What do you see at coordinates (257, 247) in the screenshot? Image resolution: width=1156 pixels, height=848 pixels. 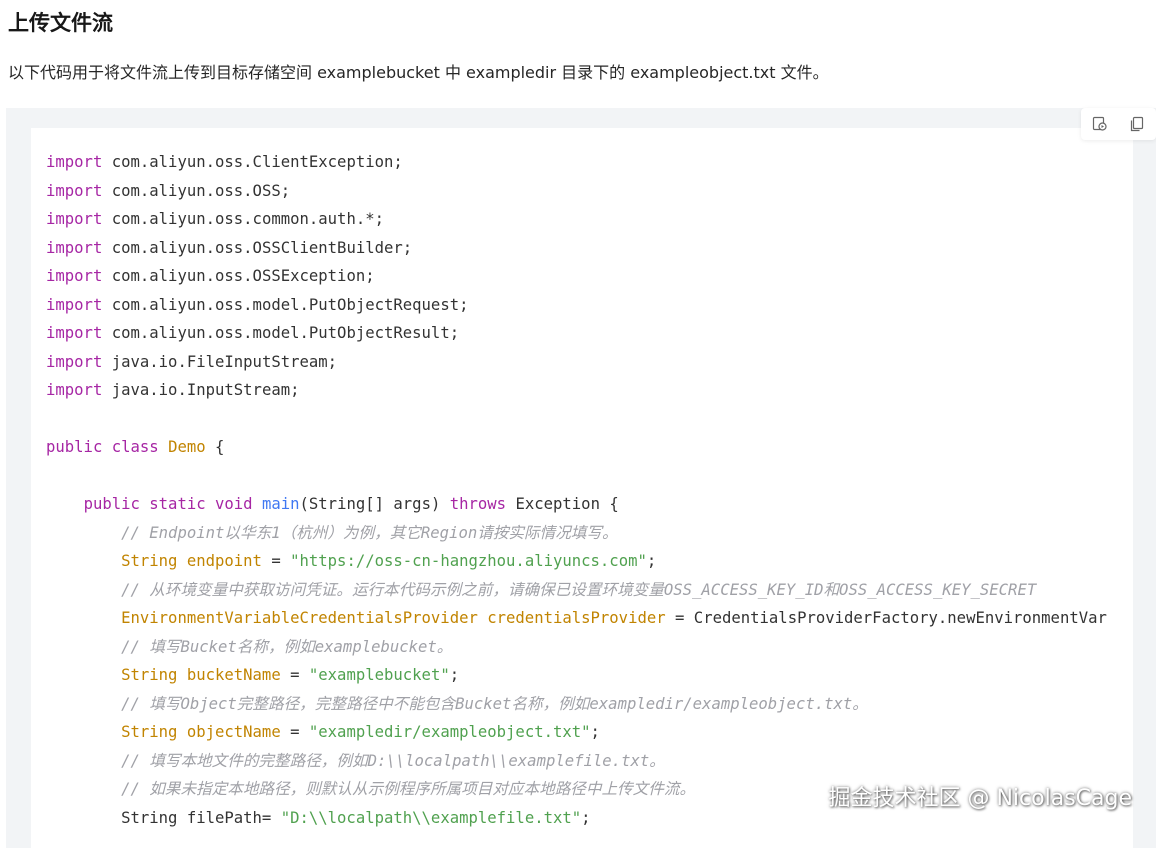 I see `code-token: com.aliyun.oss.OSSClientBuilder;` at bounding box center [257, 247].